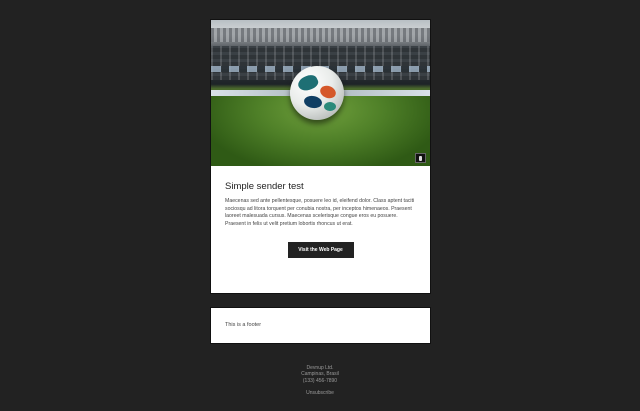 This screenshot has width=640, height=411. I want to click on footer-text: This is a footer, so click(243, 325).